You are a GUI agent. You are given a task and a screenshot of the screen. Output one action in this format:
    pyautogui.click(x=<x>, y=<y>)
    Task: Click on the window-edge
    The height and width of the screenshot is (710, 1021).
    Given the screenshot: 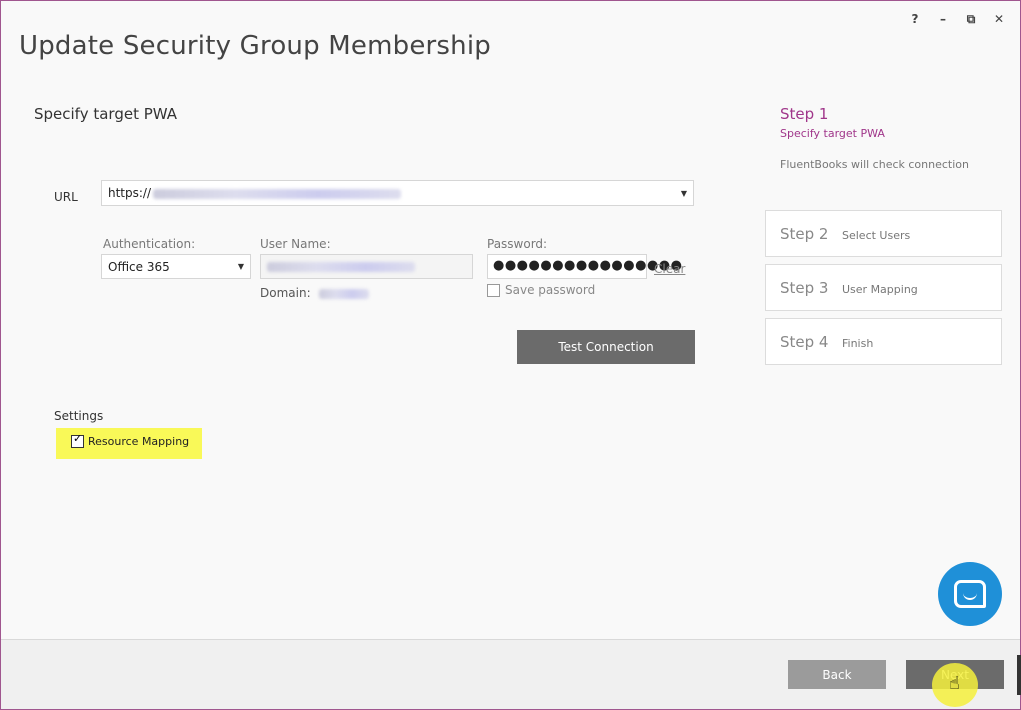 What is the action you would take?
    pyautogui.click(x=1019, y=675)
    